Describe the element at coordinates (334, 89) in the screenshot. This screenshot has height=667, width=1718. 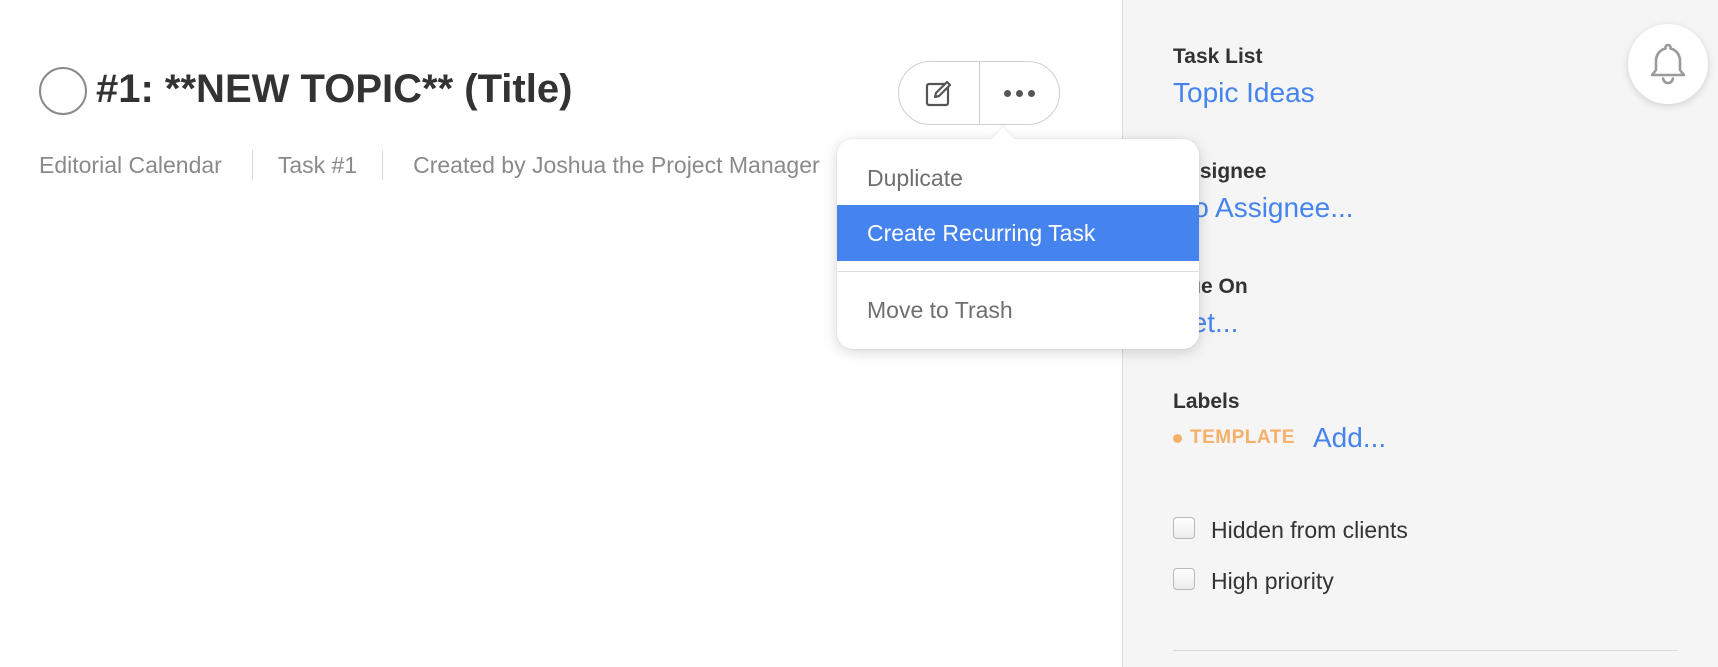
I see `task-title: #1: **NEW TOPIC** (Title)` at that location.